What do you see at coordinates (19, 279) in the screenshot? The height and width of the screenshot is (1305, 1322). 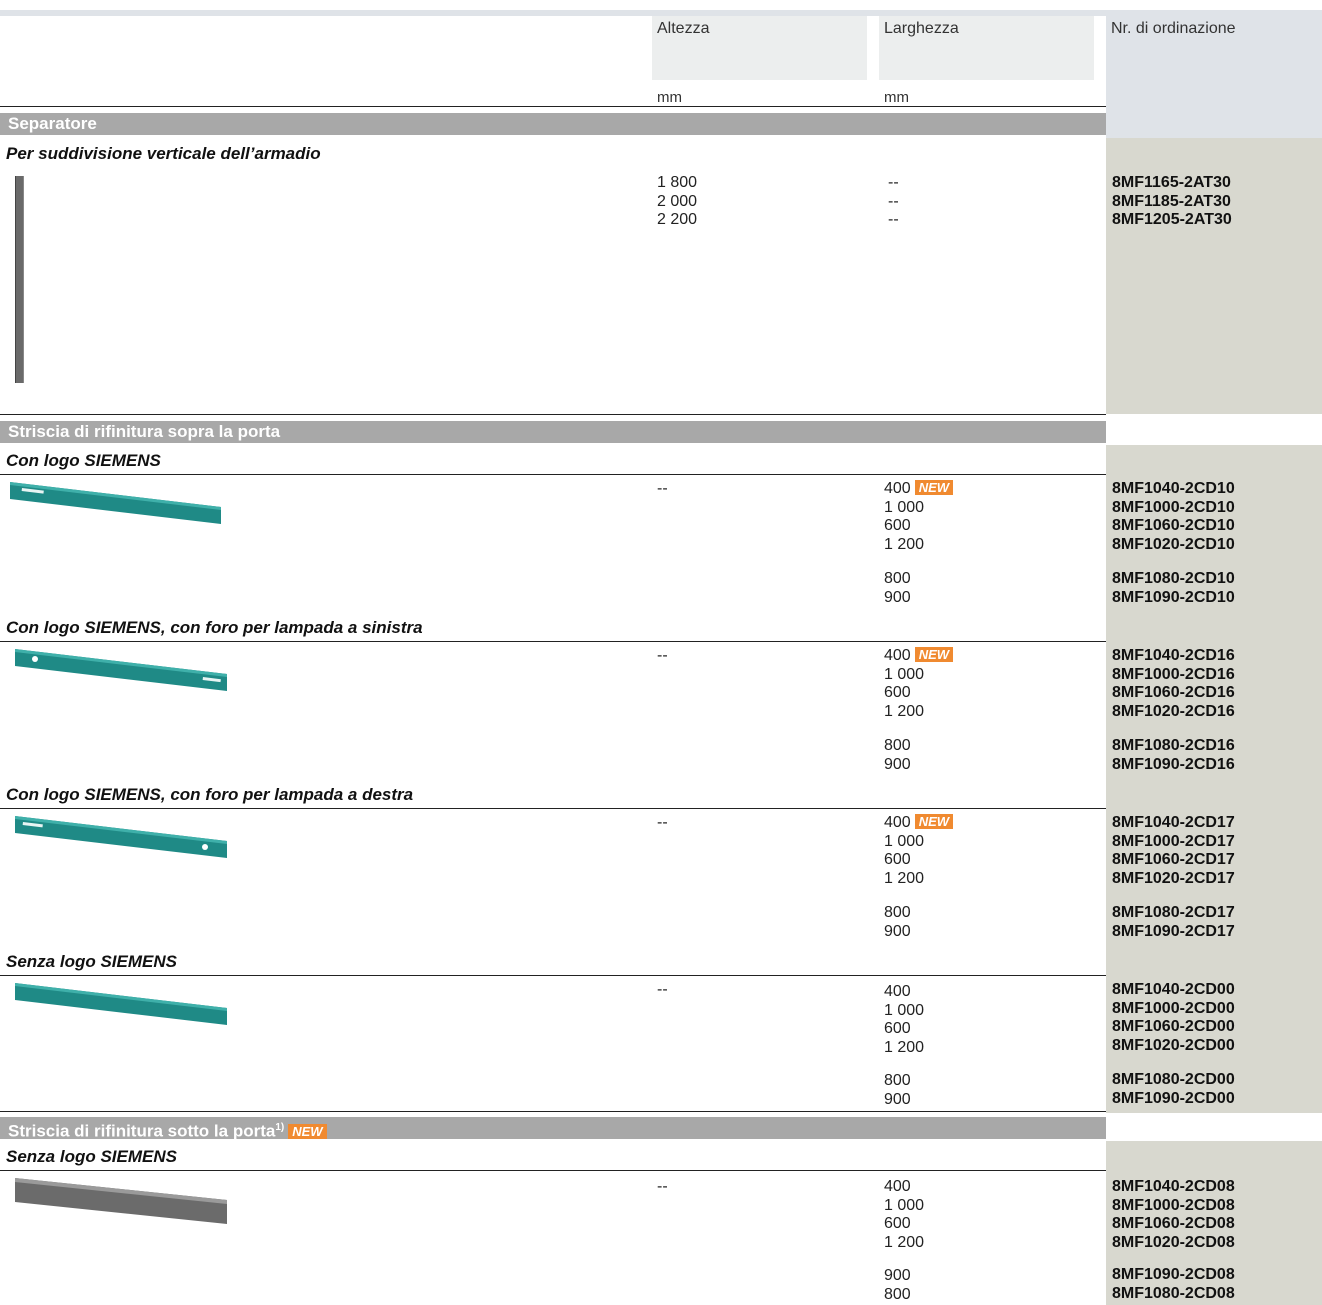 I see `separator-panel-image` at bounding box center [19, 279].